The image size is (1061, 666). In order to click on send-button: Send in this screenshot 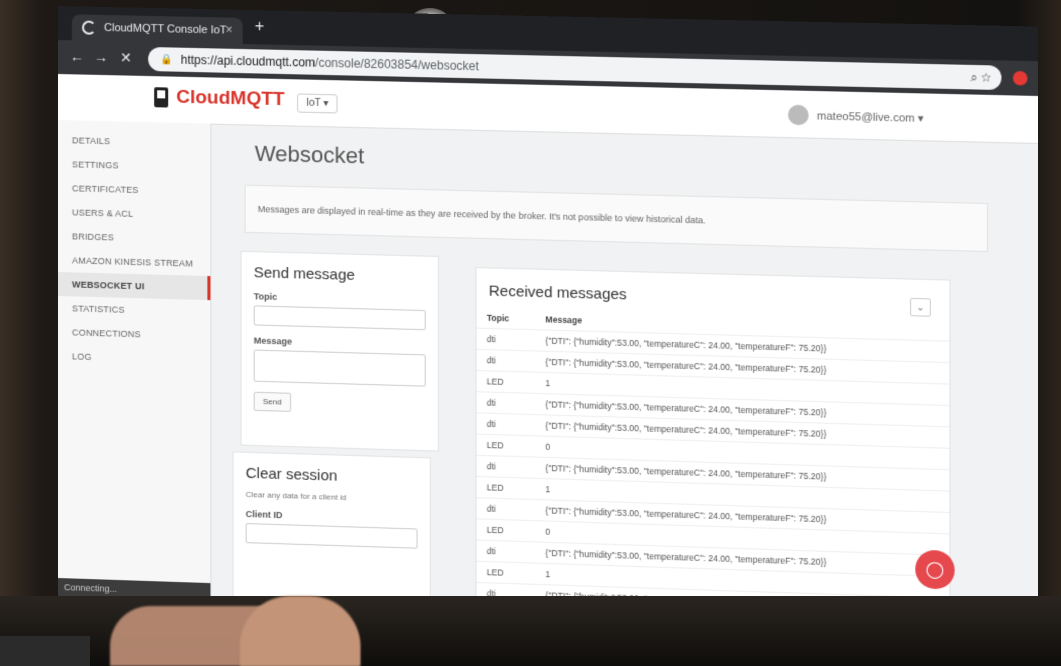, I will do `click(272, 401)`.